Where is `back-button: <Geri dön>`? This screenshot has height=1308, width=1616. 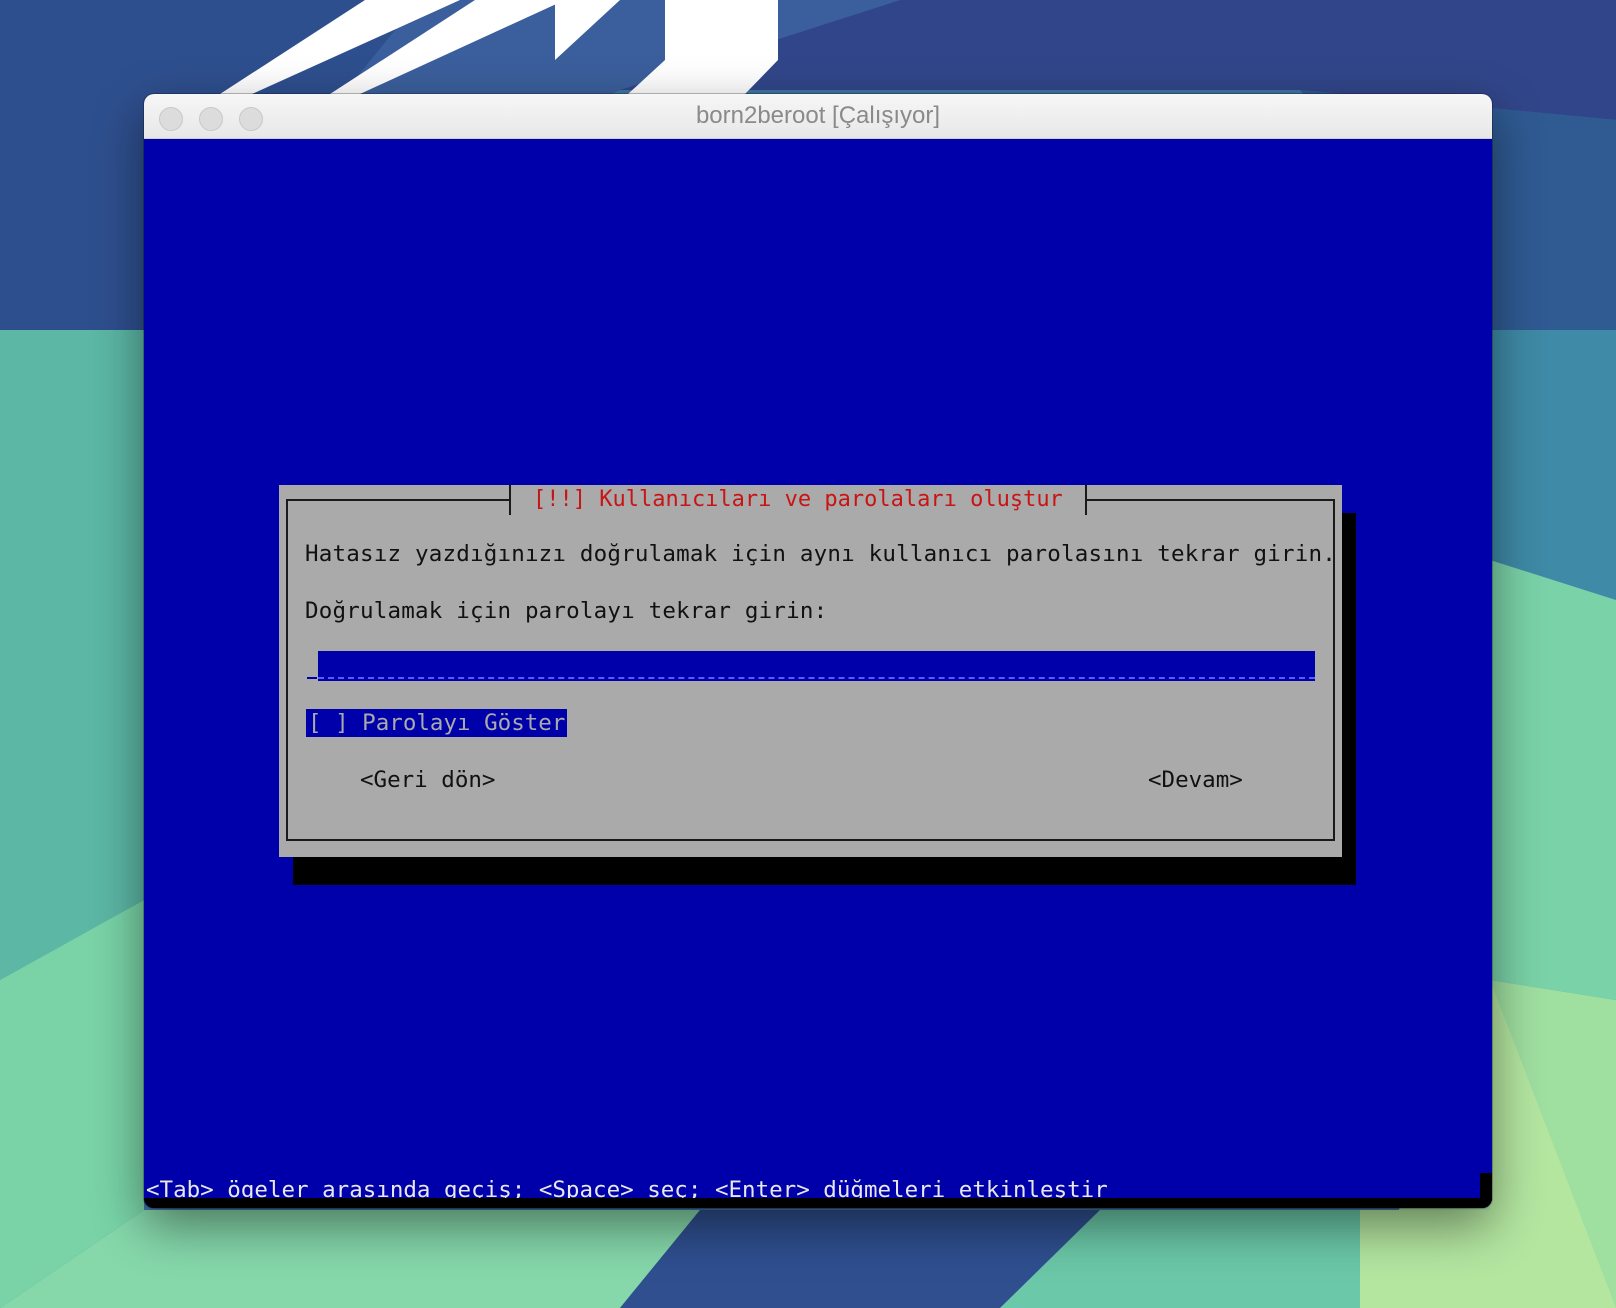 back-button: <Geri dön> is located at coordinates (427, 780).